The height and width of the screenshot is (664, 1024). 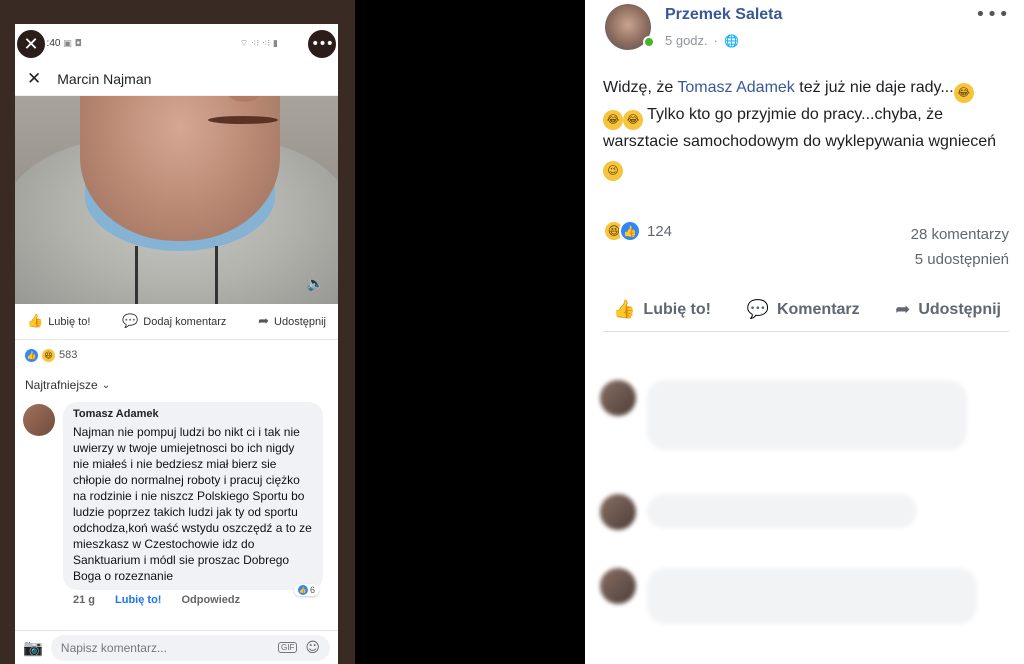 I want to click on status-notification-icons: ▣ ◘, so click(x=72, y=43).